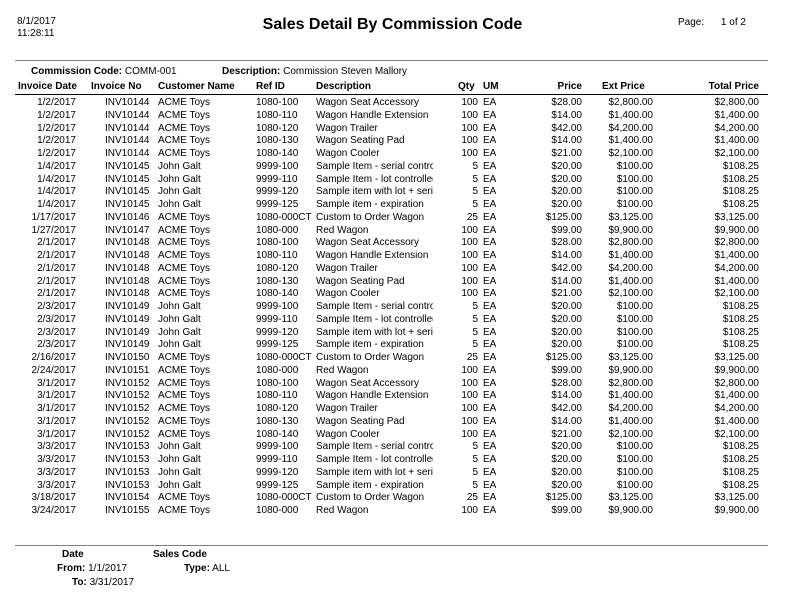  Describe the element at coordinates (345, 71) in the screenshot. I see `commission-description-value: Commission Steven Mallory` at that location.